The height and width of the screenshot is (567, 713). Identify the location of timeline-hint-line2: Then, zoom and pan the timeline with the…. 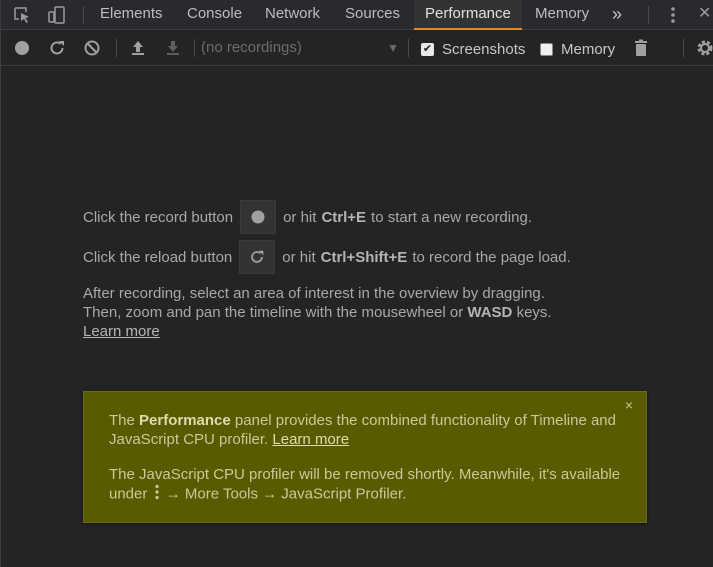
(383, 312).